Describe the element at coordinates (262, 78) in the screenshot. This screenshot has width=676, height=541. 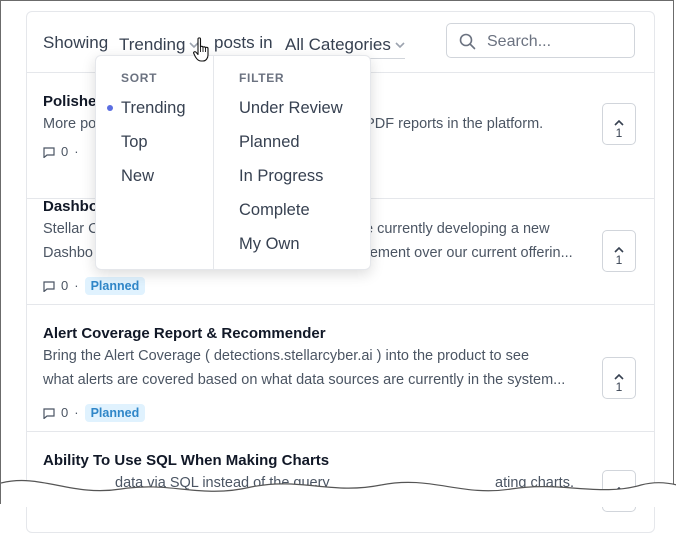
I see `filter-heading: FILTER` at that location.